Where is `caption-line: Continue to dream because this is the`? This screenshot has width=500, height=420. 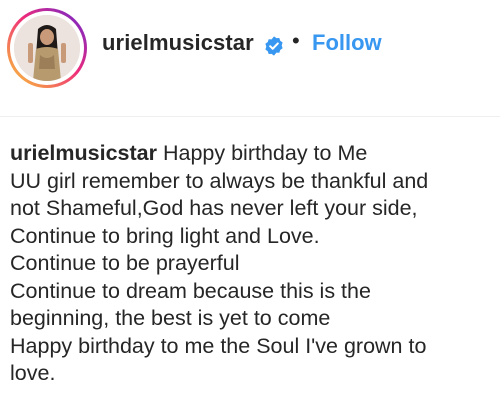 caption-line: Continue to dream because this is the is located at coordinates (190, 290).